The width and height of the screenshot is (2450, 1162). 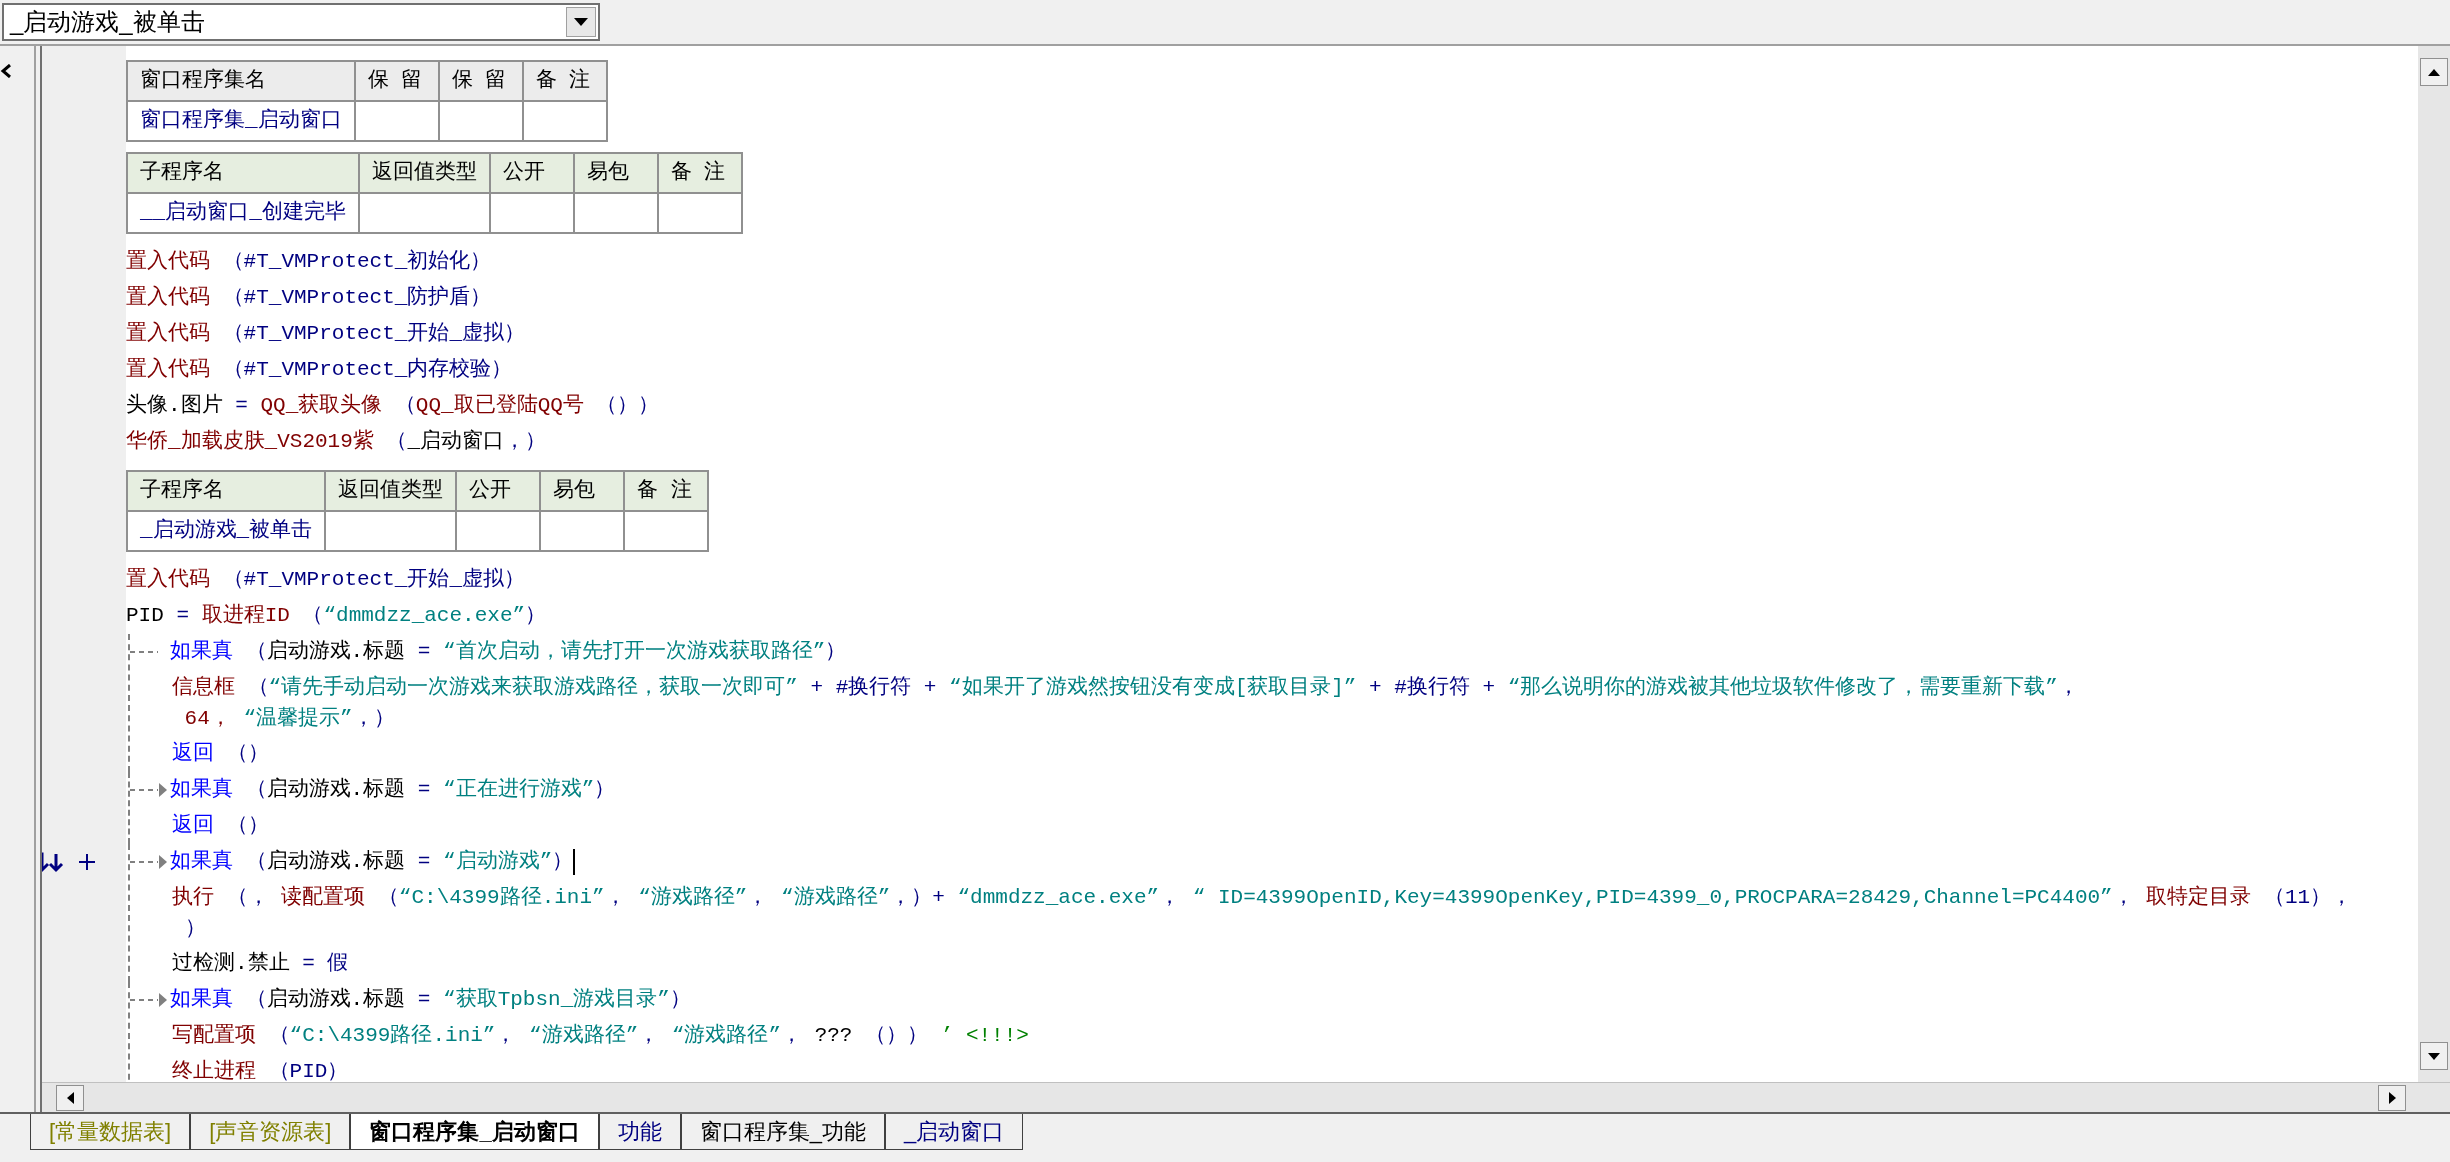 I want to click on code-line: 写配置项 （“C:\4399路径.ini”， “游戏路径”， “游戏路径”， ??? （）） ’ <!!!>, so click(x=600, y=1035).